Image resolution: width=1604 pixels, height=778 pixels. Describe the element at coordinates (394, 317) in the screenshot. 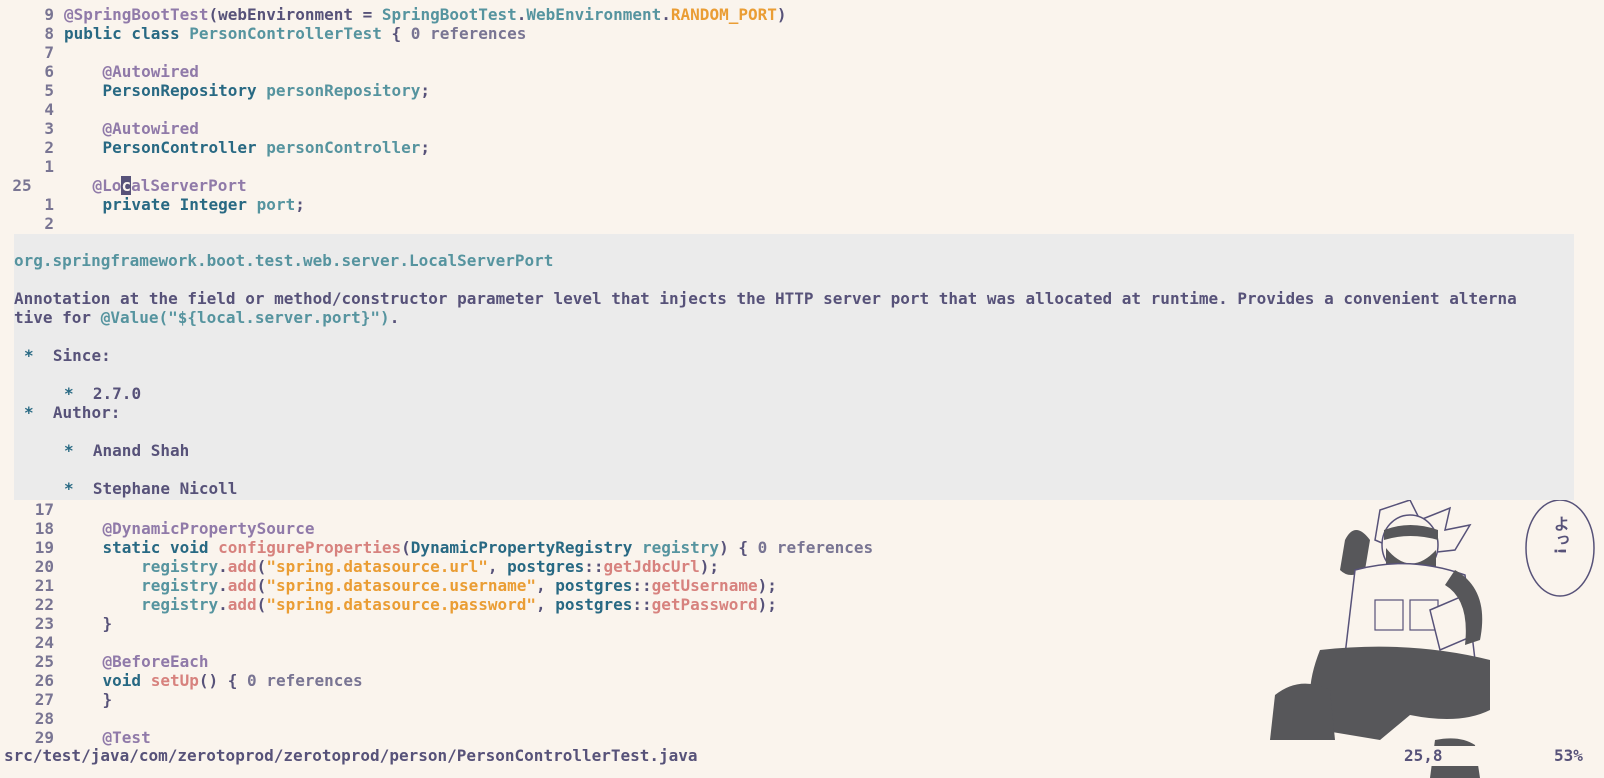

I see `hover-desc-suffix: .` at that location.